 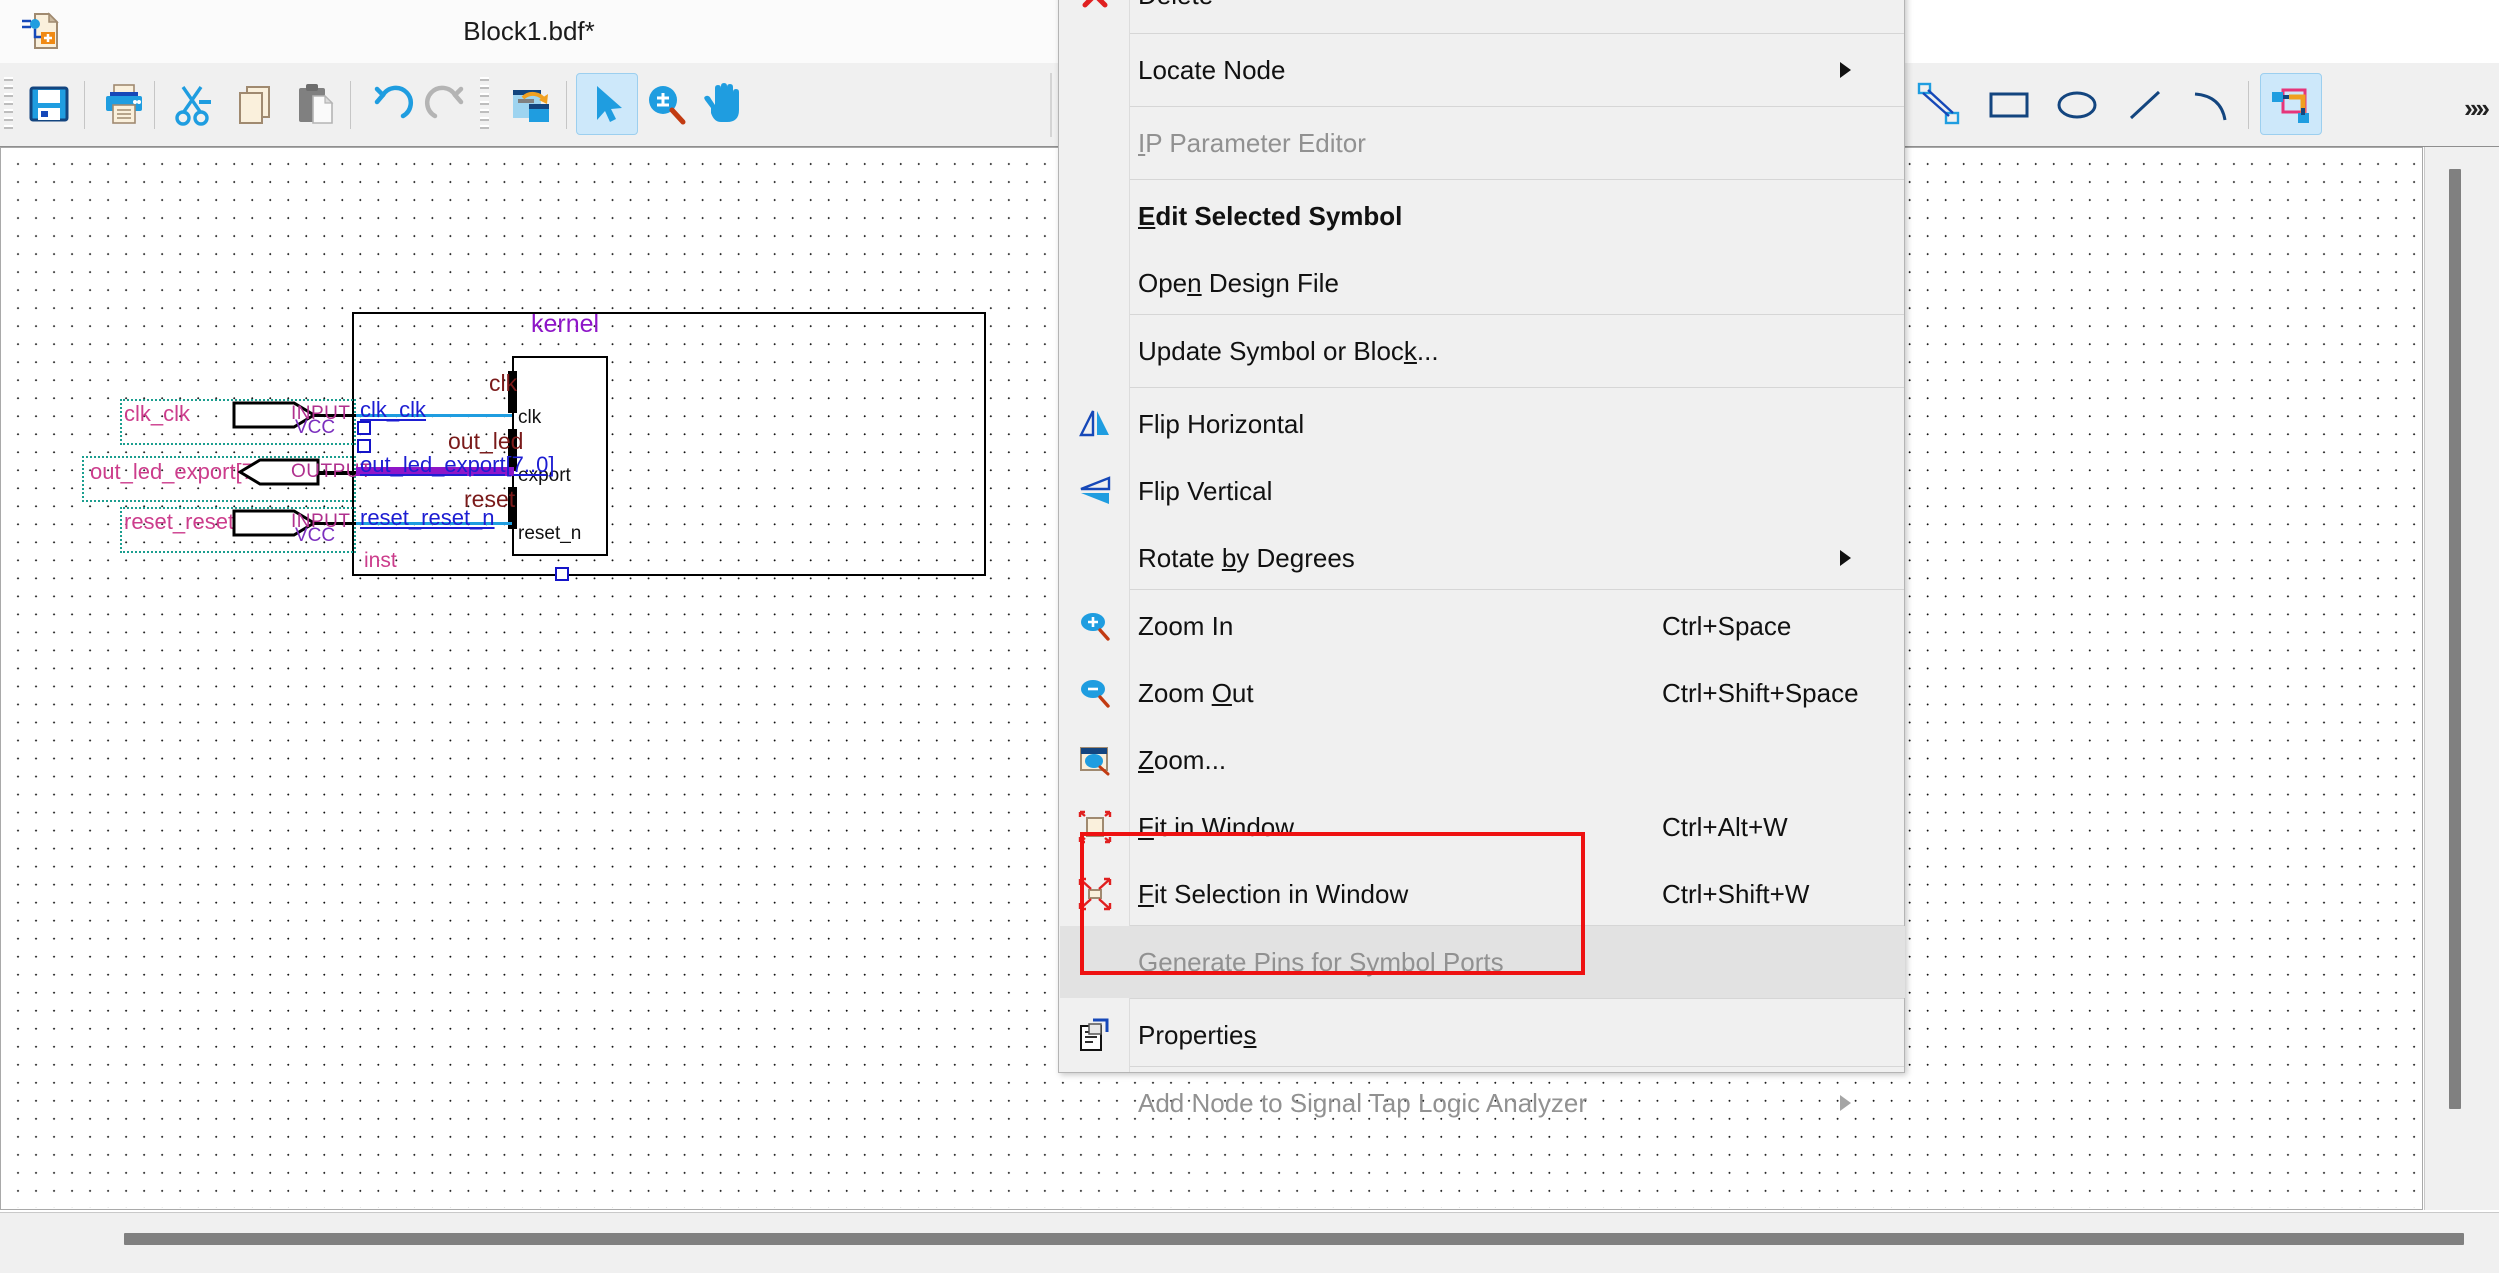 I want to click on redo-button, so click(x=447, y=104).